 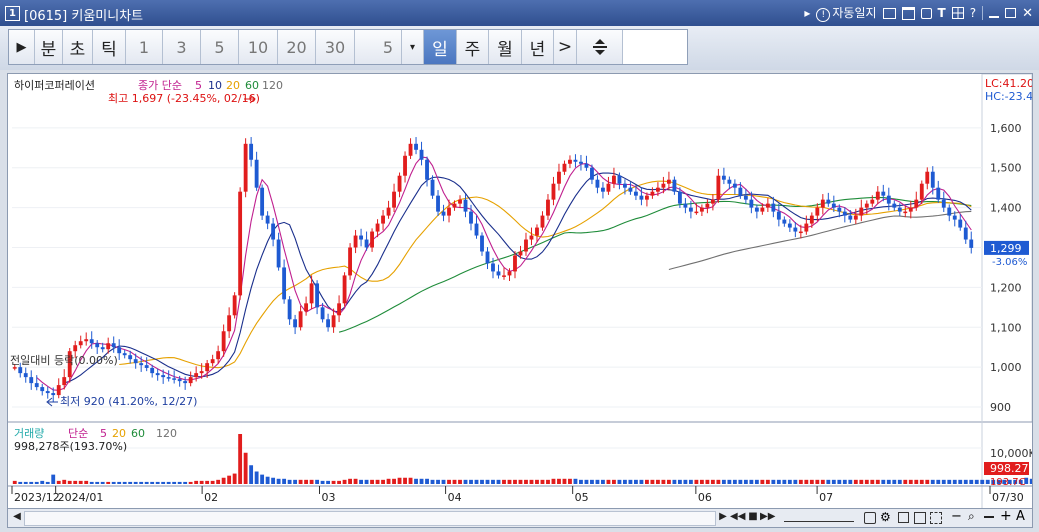 What do you see at coordinates (737, 517) in the screenshot?
I see `scroll-rewind-button: ◀◀` at bounding box center [737, 517].